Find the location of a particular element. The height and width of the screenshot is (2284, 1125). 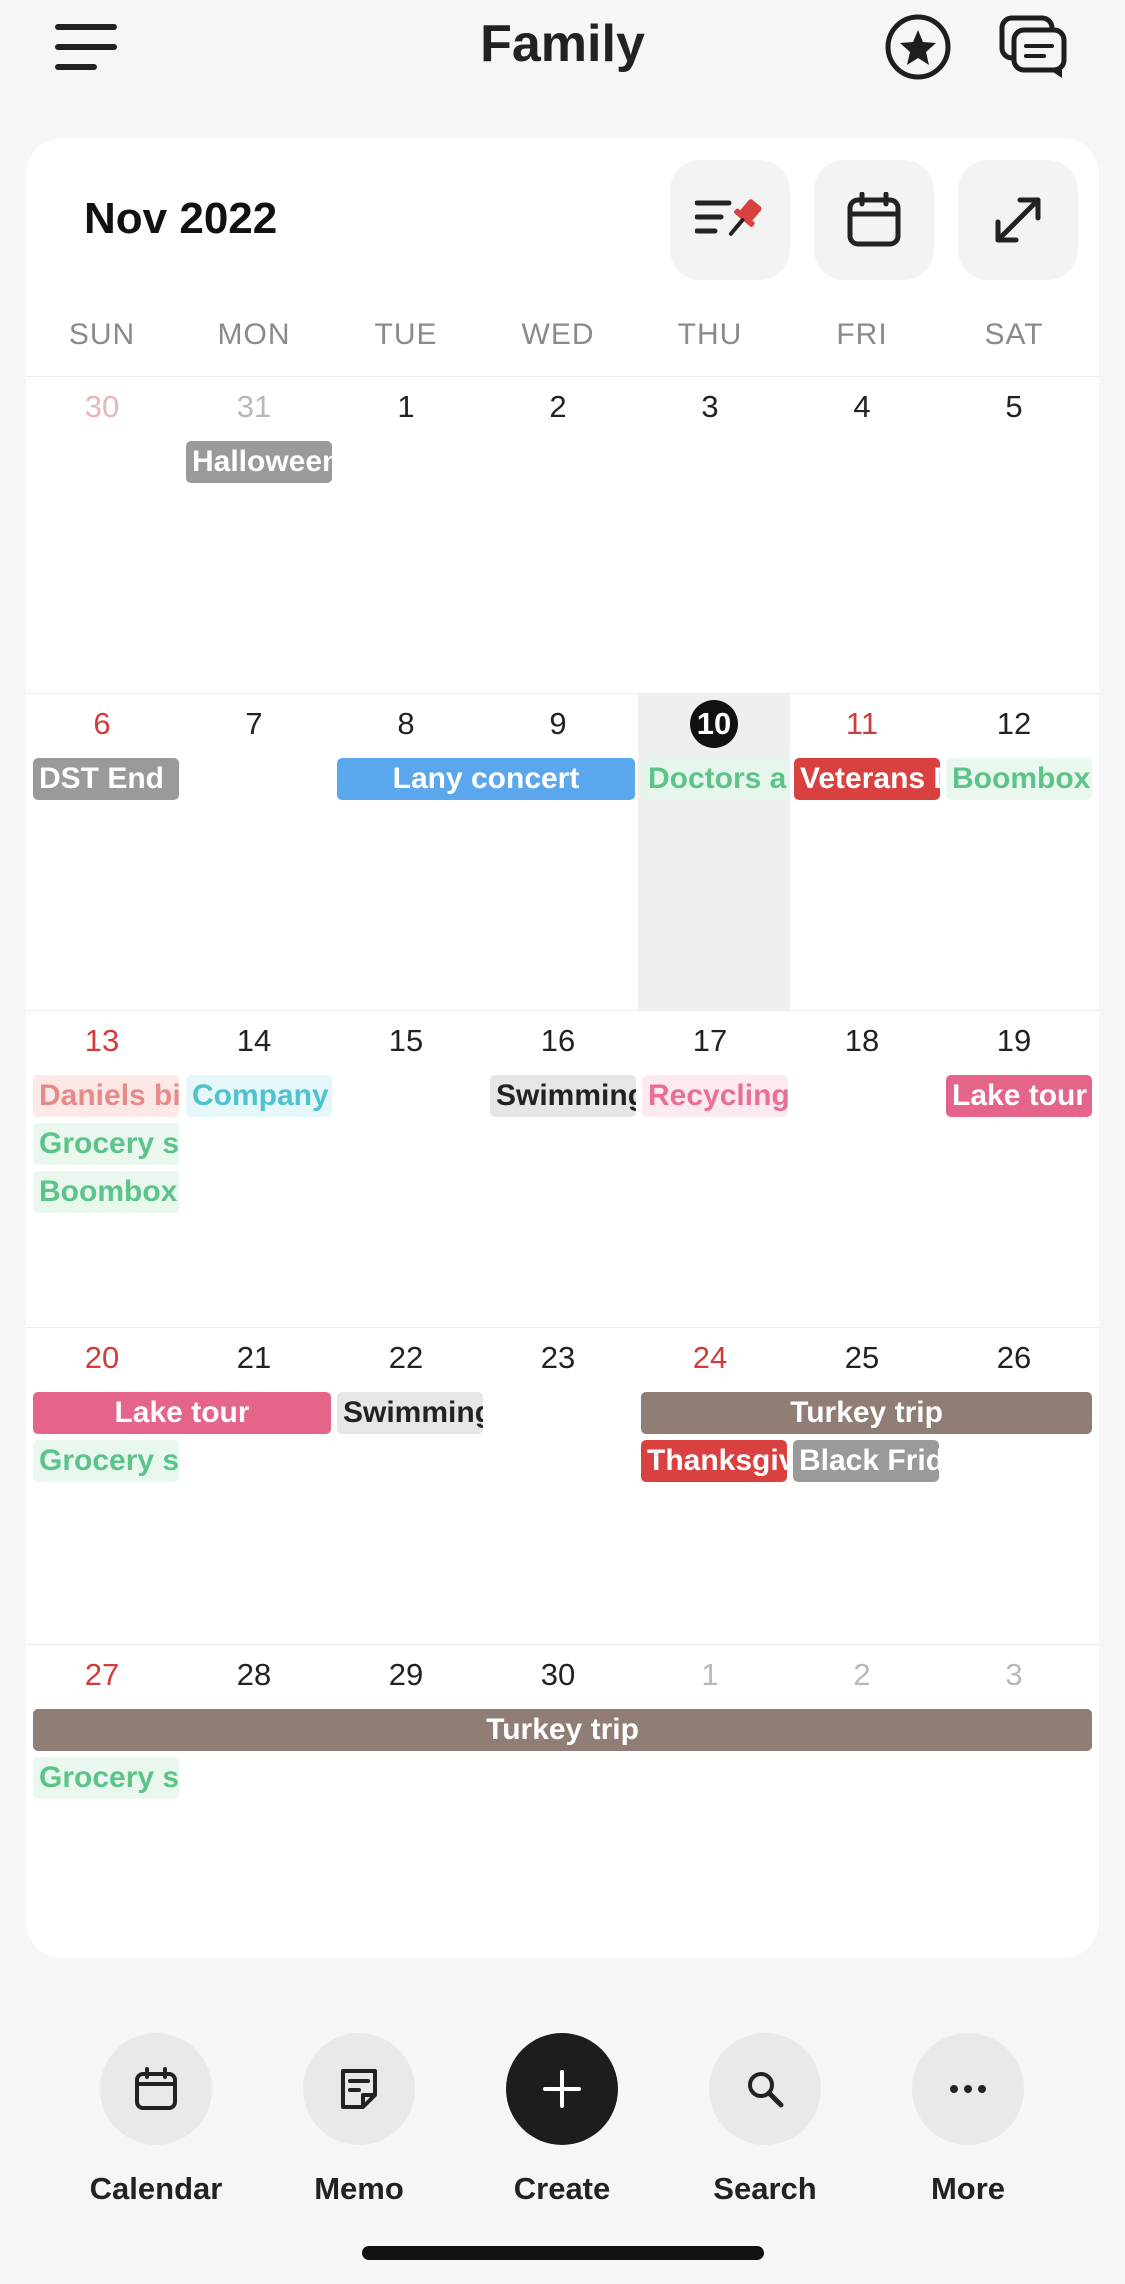

search-icon is located at coordinates (766, 2090).